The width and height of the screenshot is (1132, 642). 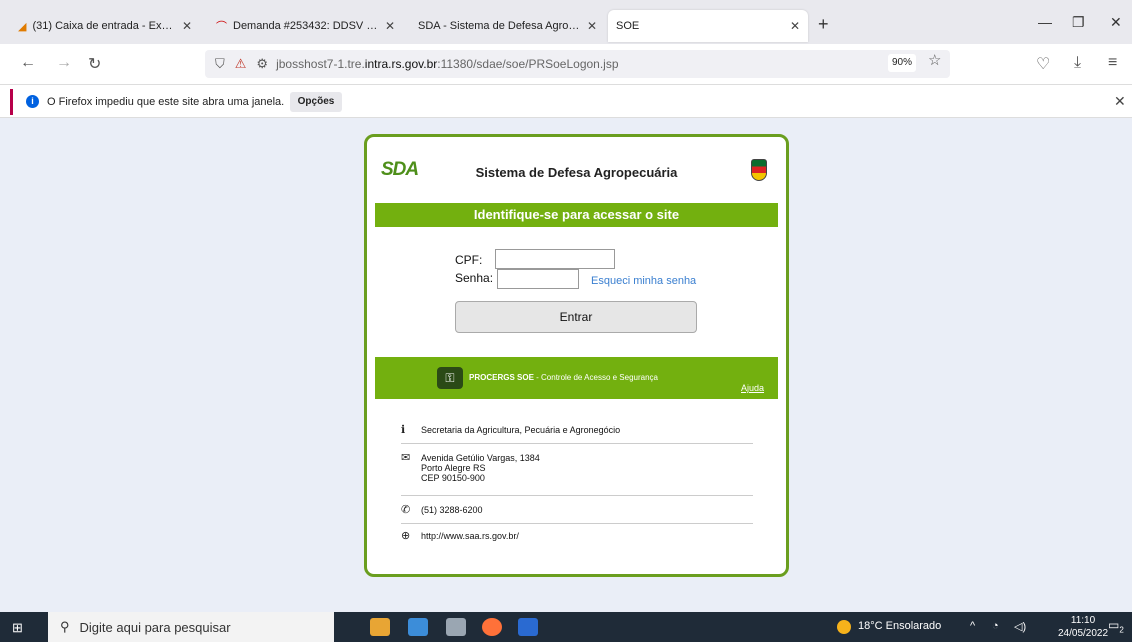 I want to click on key-icon: ⚿, so click(x=450, y=378).